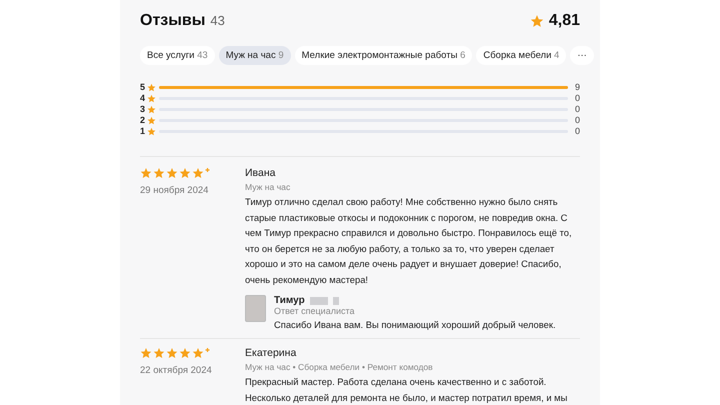 This screenshot has height=405, width=720. What do you see at coordinates (271, 353) in the screenshot?
I see `review-author: Екатерина` at bounding box center [271, 353].